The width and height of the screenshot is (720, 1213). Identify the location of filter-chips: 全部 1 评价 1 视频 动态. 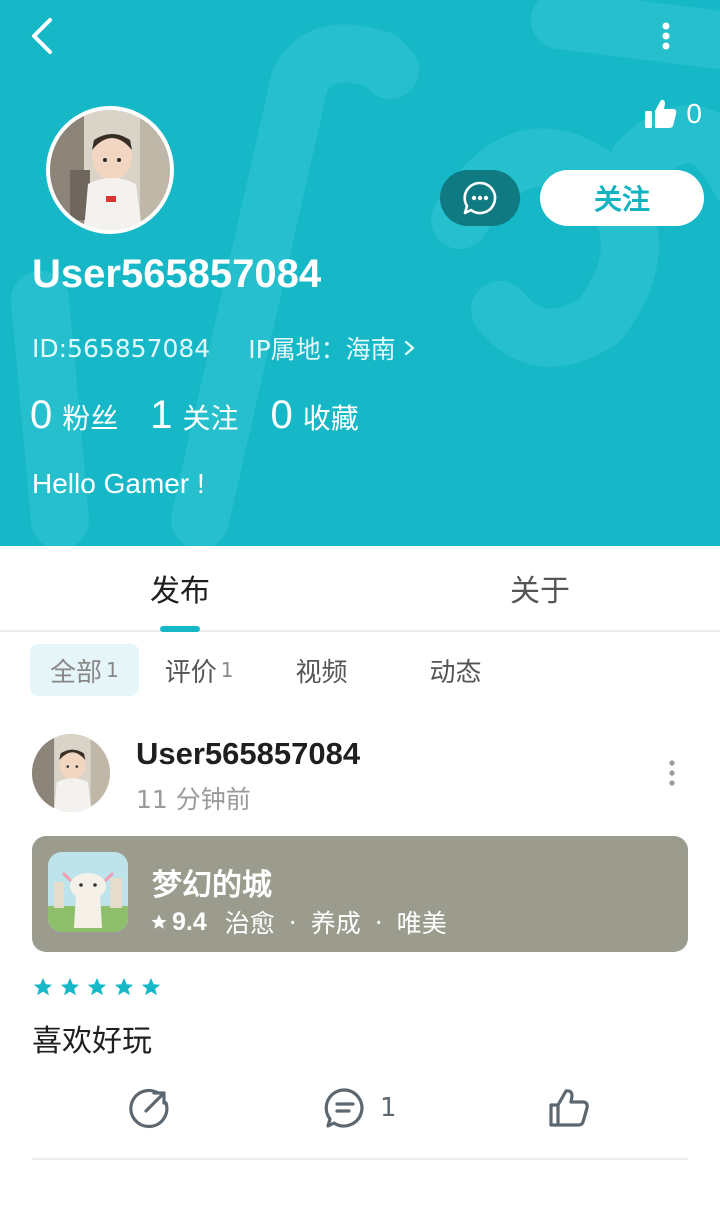
(269, 671).